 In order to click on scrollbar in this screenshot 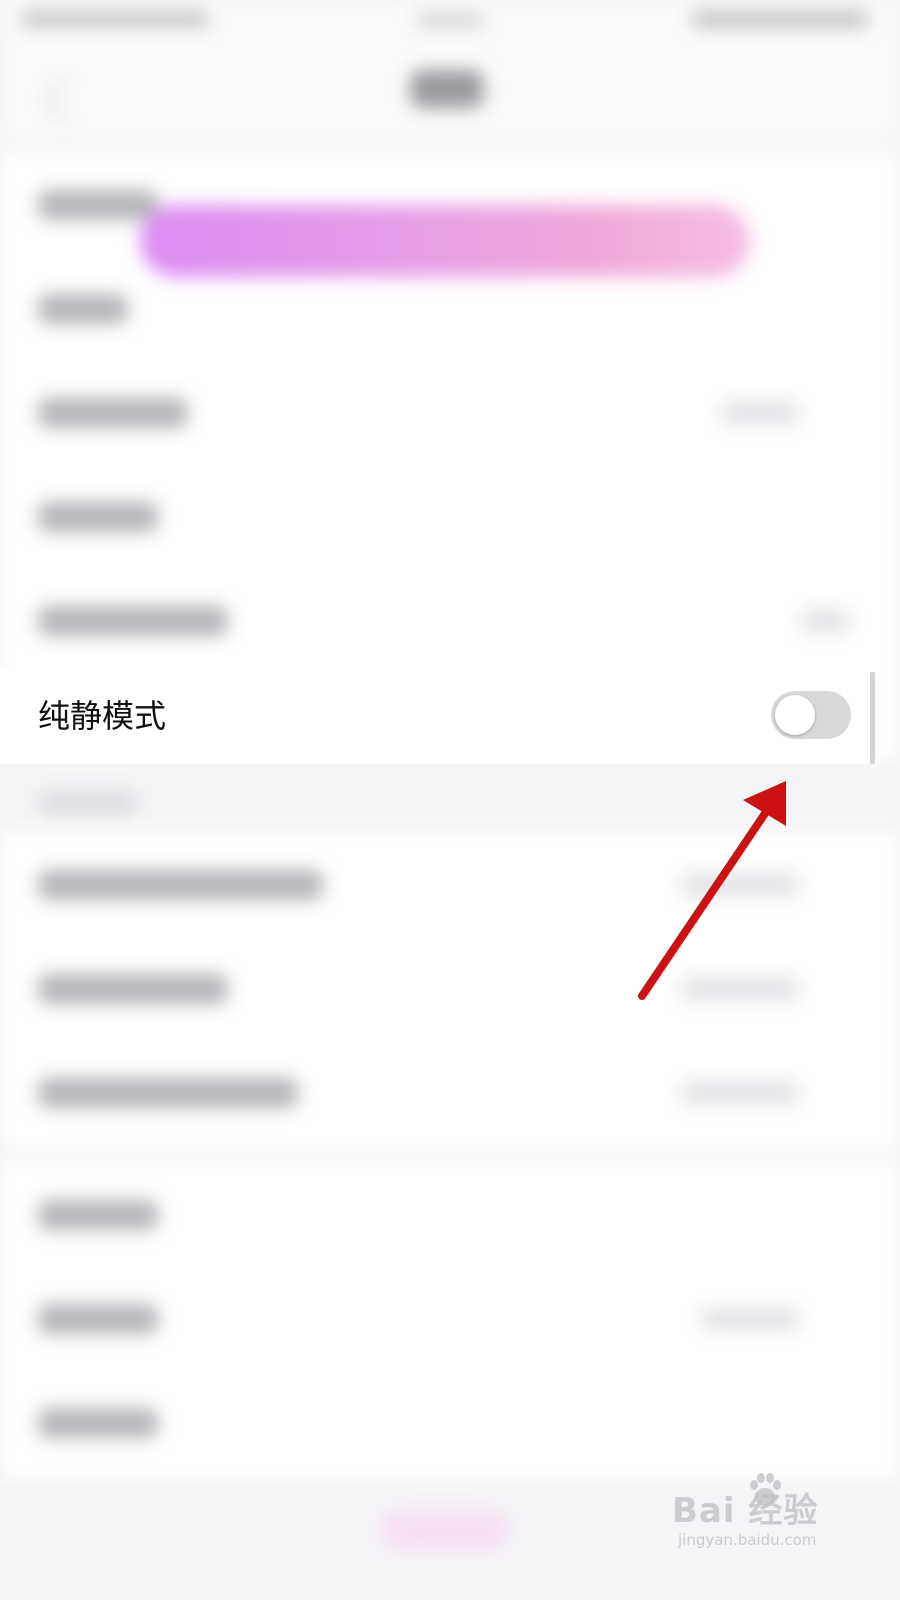, I will do `click(872, 718)`.